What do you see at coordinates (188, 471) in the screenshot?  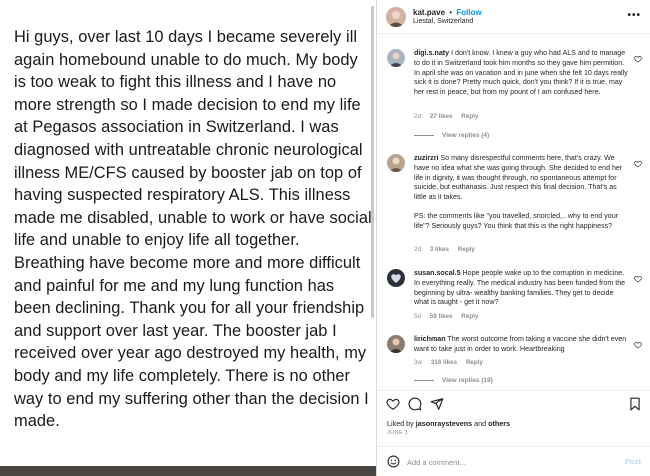 I see `media-bottom-strip` at bounding box center [188, 471].